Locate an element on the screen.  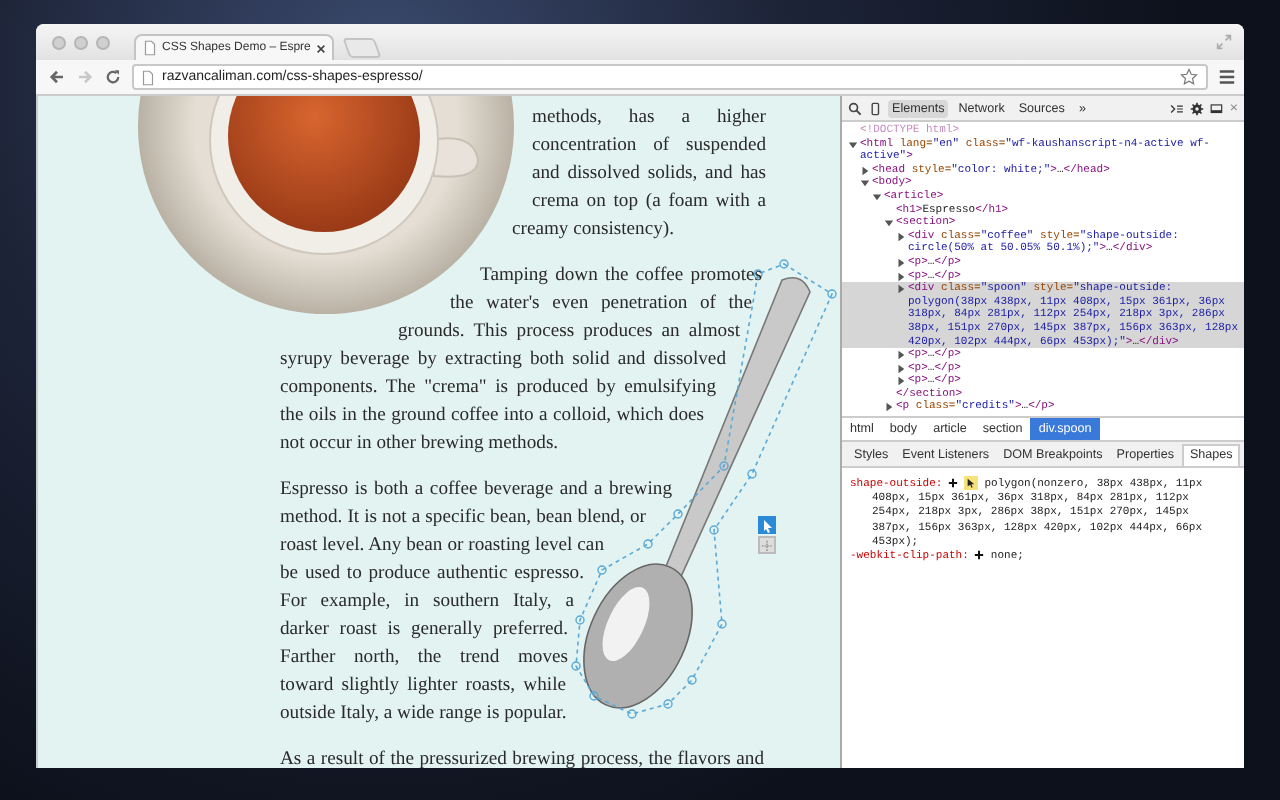
pointer-handle is located at coordinates (767, 525).